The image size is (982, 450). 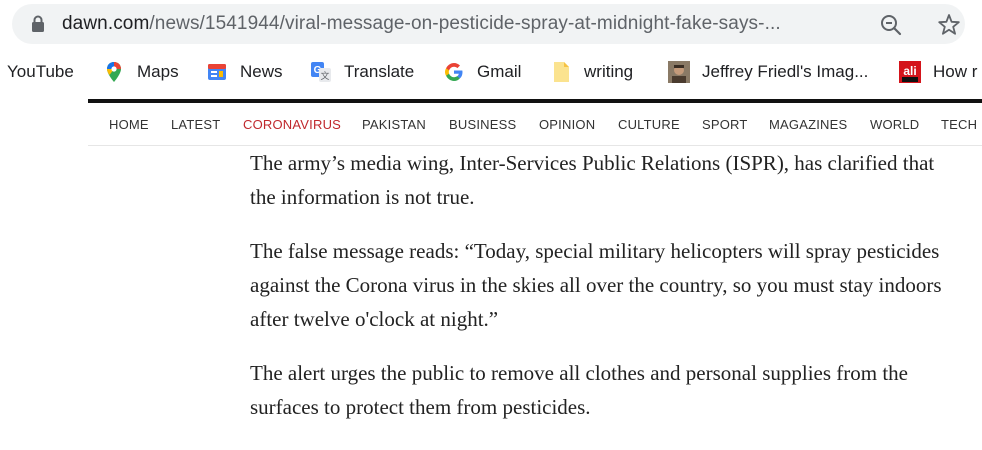 What do you see at coordinates (454, 72) in the screenshot?
I see `google-icon` at bounding box center [454, 72].